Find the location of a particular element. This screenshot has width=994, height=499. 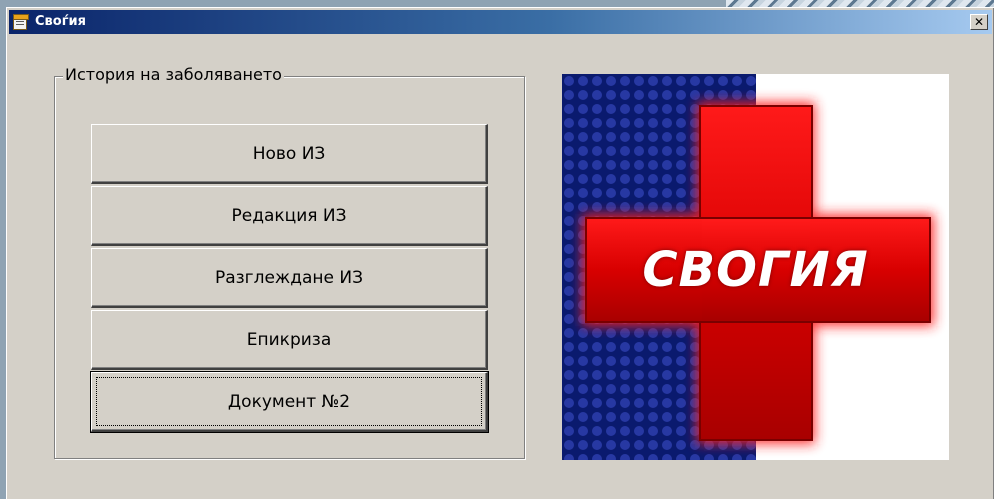

view-history-button: Разглеждане ИЗ is located at coordinates (289, 278).